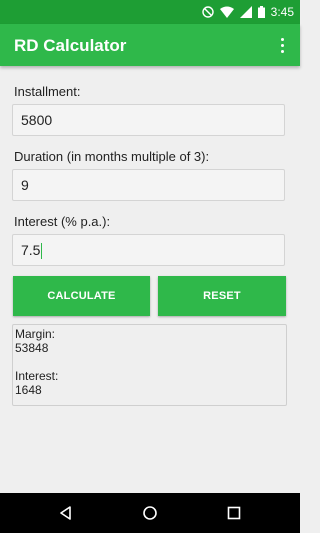  Describe the element at coordinates (150, 12) in the screenshot. I see `status-bar: 3:45` at that location.